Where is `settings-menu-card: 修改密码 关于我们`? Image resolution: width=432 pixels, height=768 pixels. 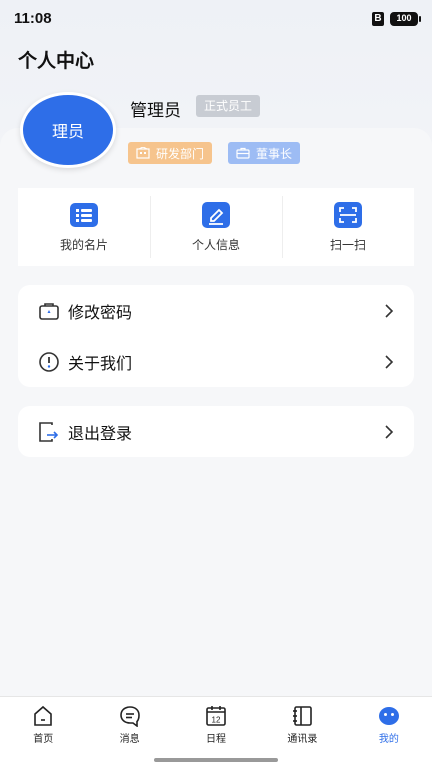
settings-menu-card: 修改密码 关于我们 is located at coordinates (216, 336).